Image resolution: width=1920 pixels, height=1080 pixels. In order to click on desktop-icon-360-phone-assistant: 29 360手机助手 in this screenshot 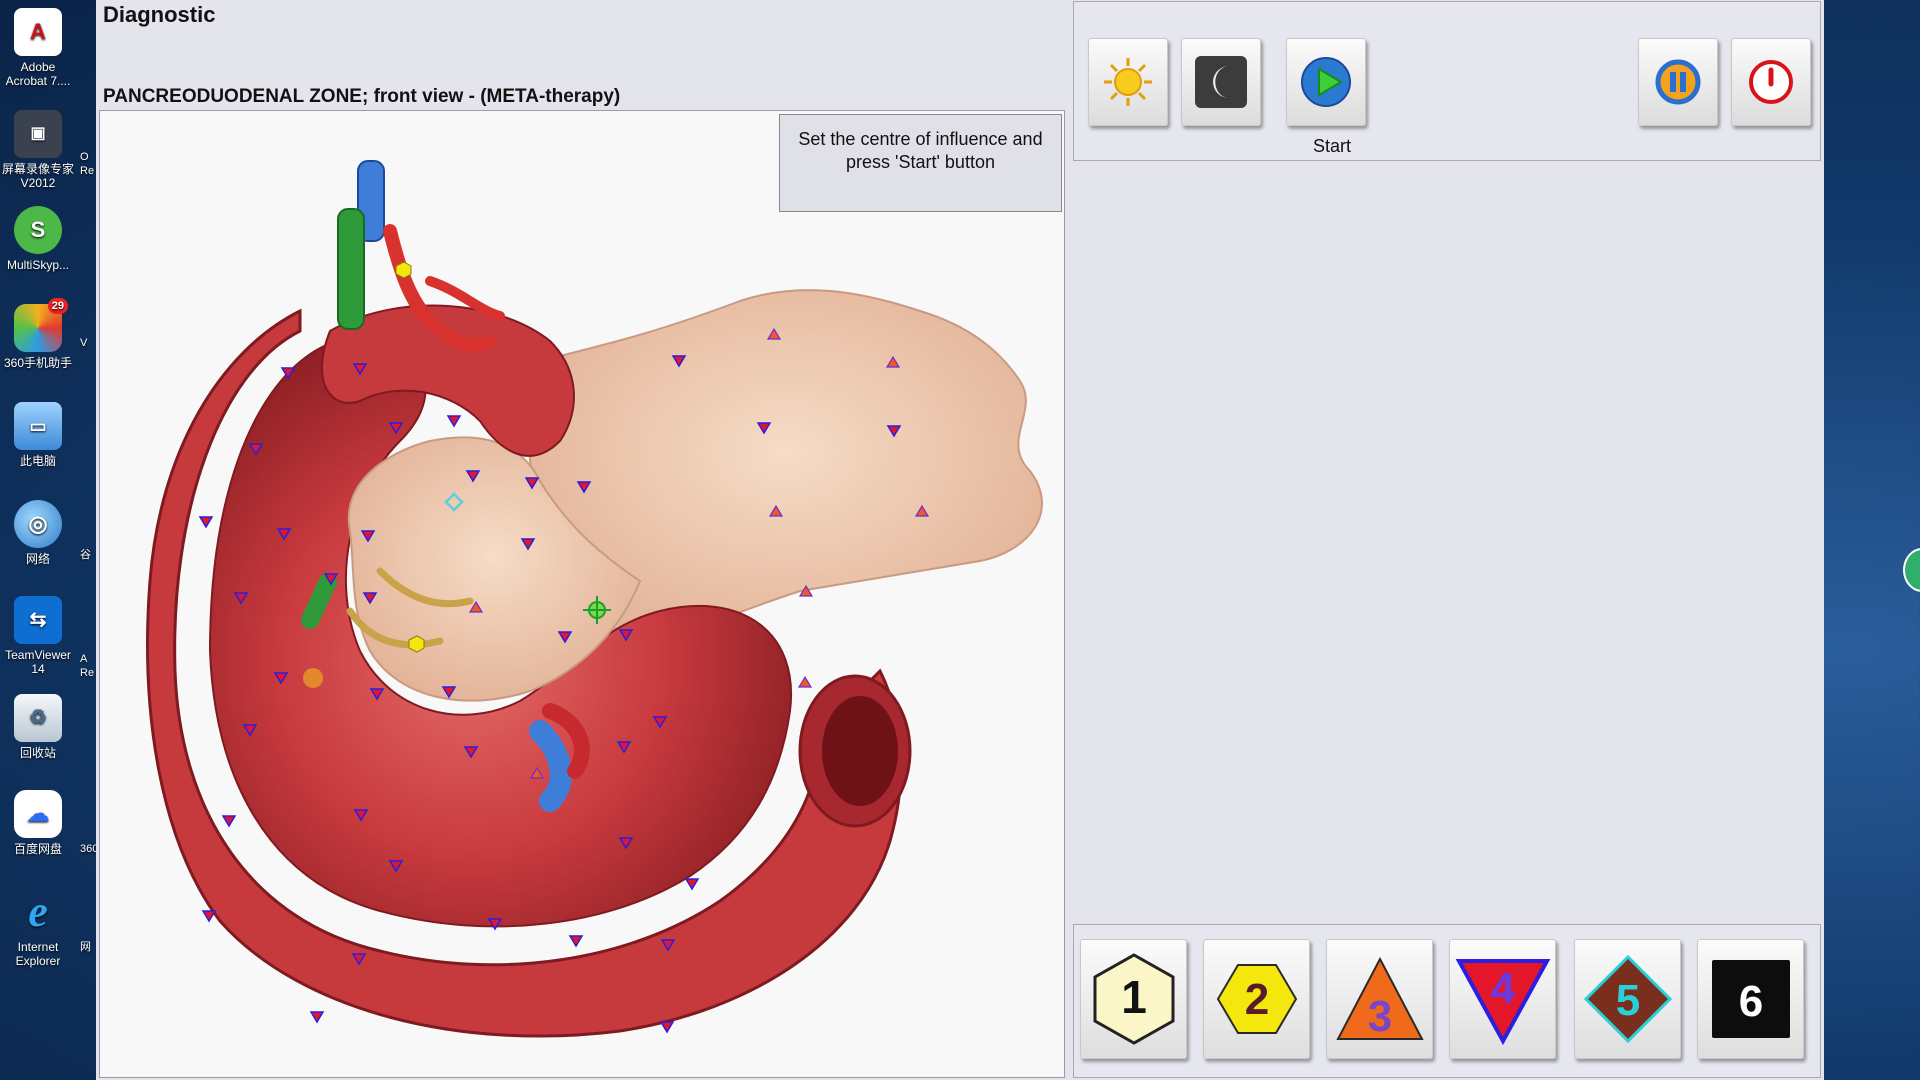, I will do `click(38, 334)`.